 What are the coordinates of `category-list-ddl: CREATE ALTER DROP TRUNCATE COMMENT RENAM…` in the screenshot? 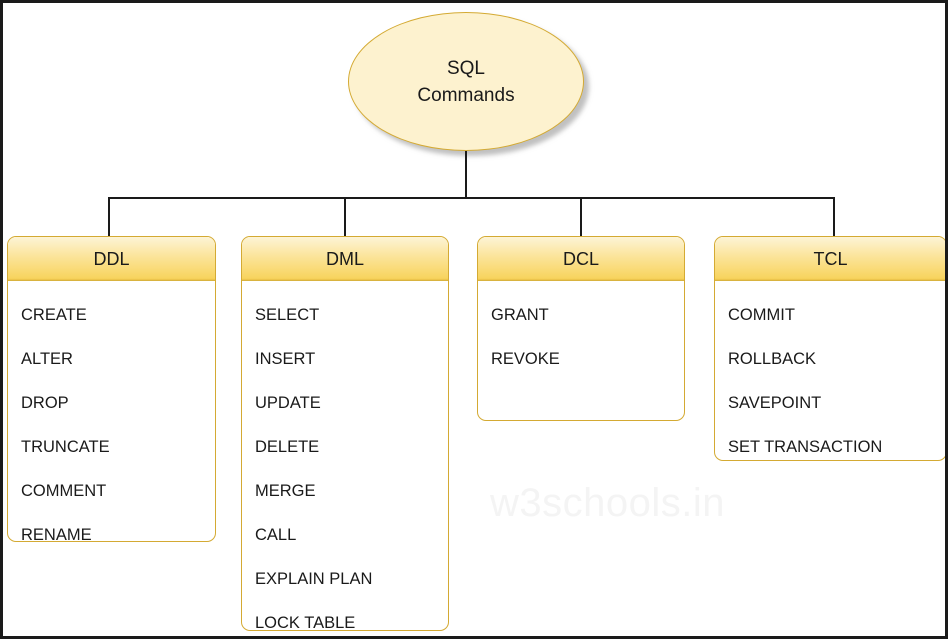 It's located at (111, 411).